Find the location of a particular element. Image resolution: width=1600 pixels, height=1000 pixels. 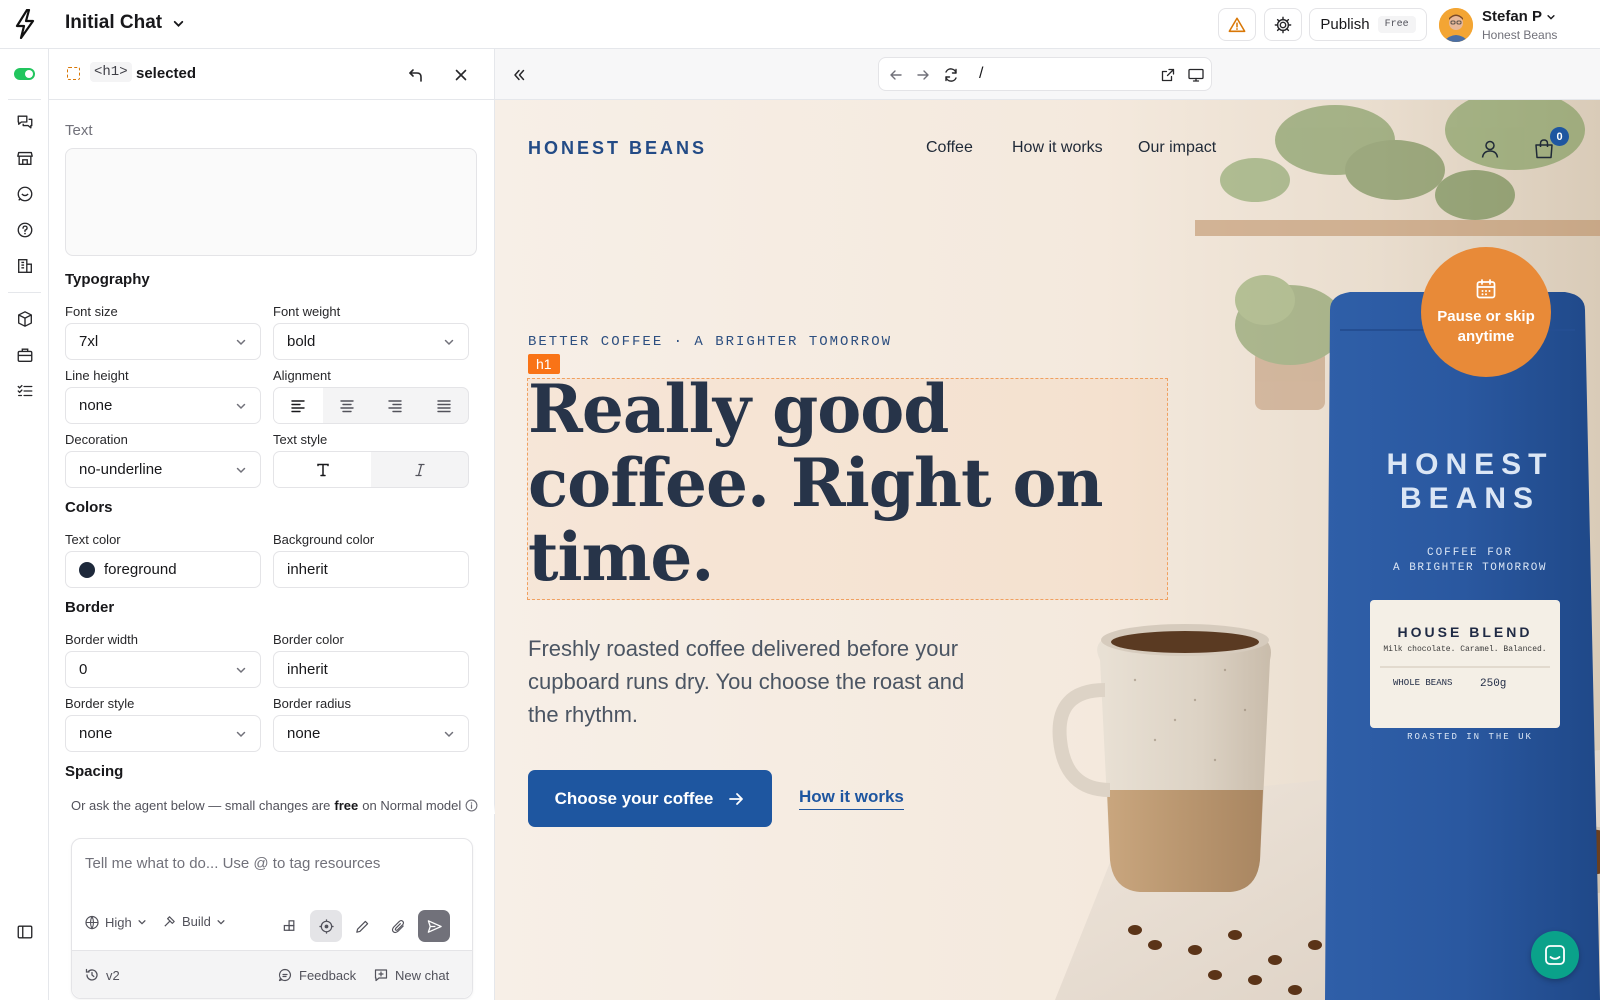

nav-coffee: Coffee is located at coordinates (949, 148).